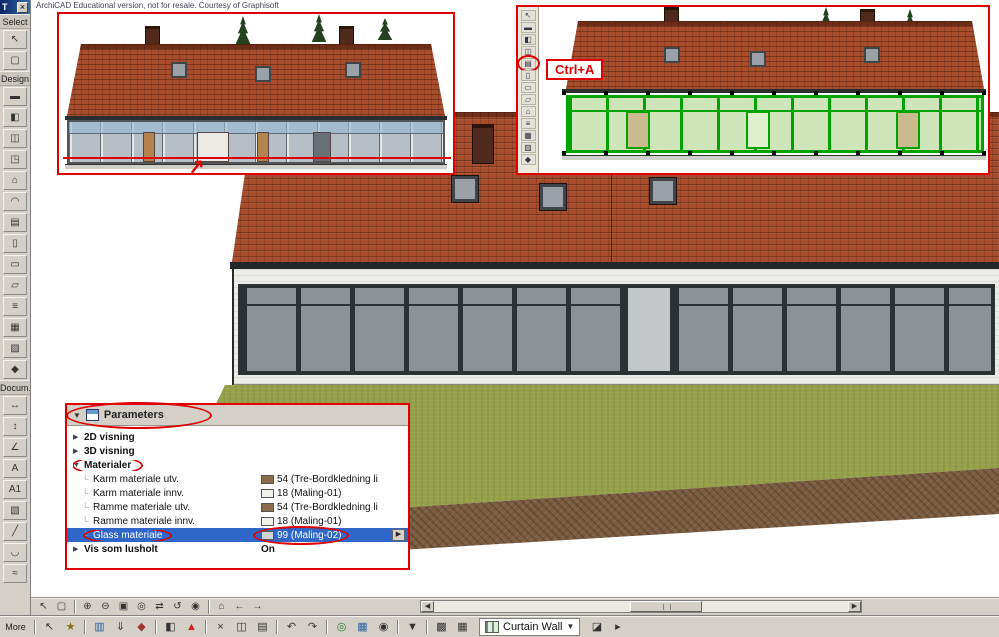  What do you see at coordinates (43, 607) in the screenshot?
I see `selection-arrow-icon: ↖` at bounding box center [43, 607].